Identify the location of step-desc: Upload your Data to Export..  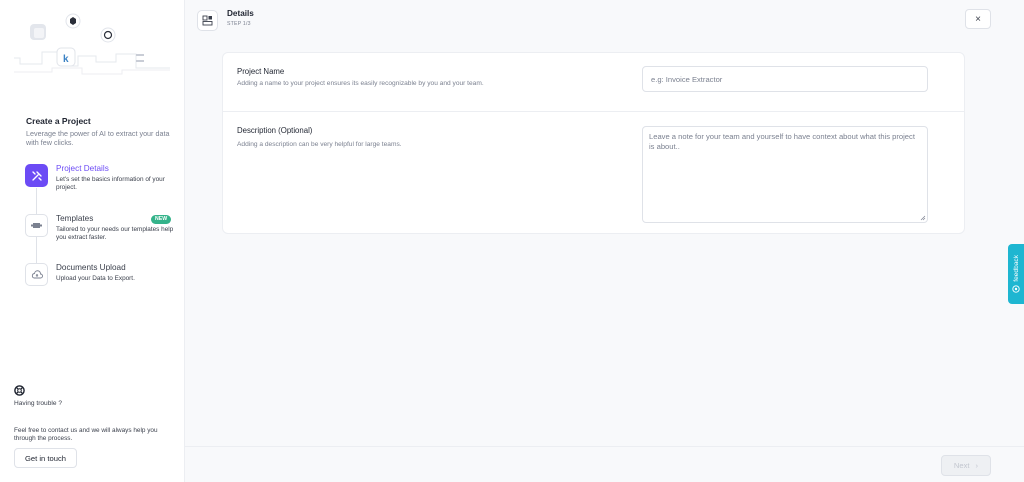
(95, 278).